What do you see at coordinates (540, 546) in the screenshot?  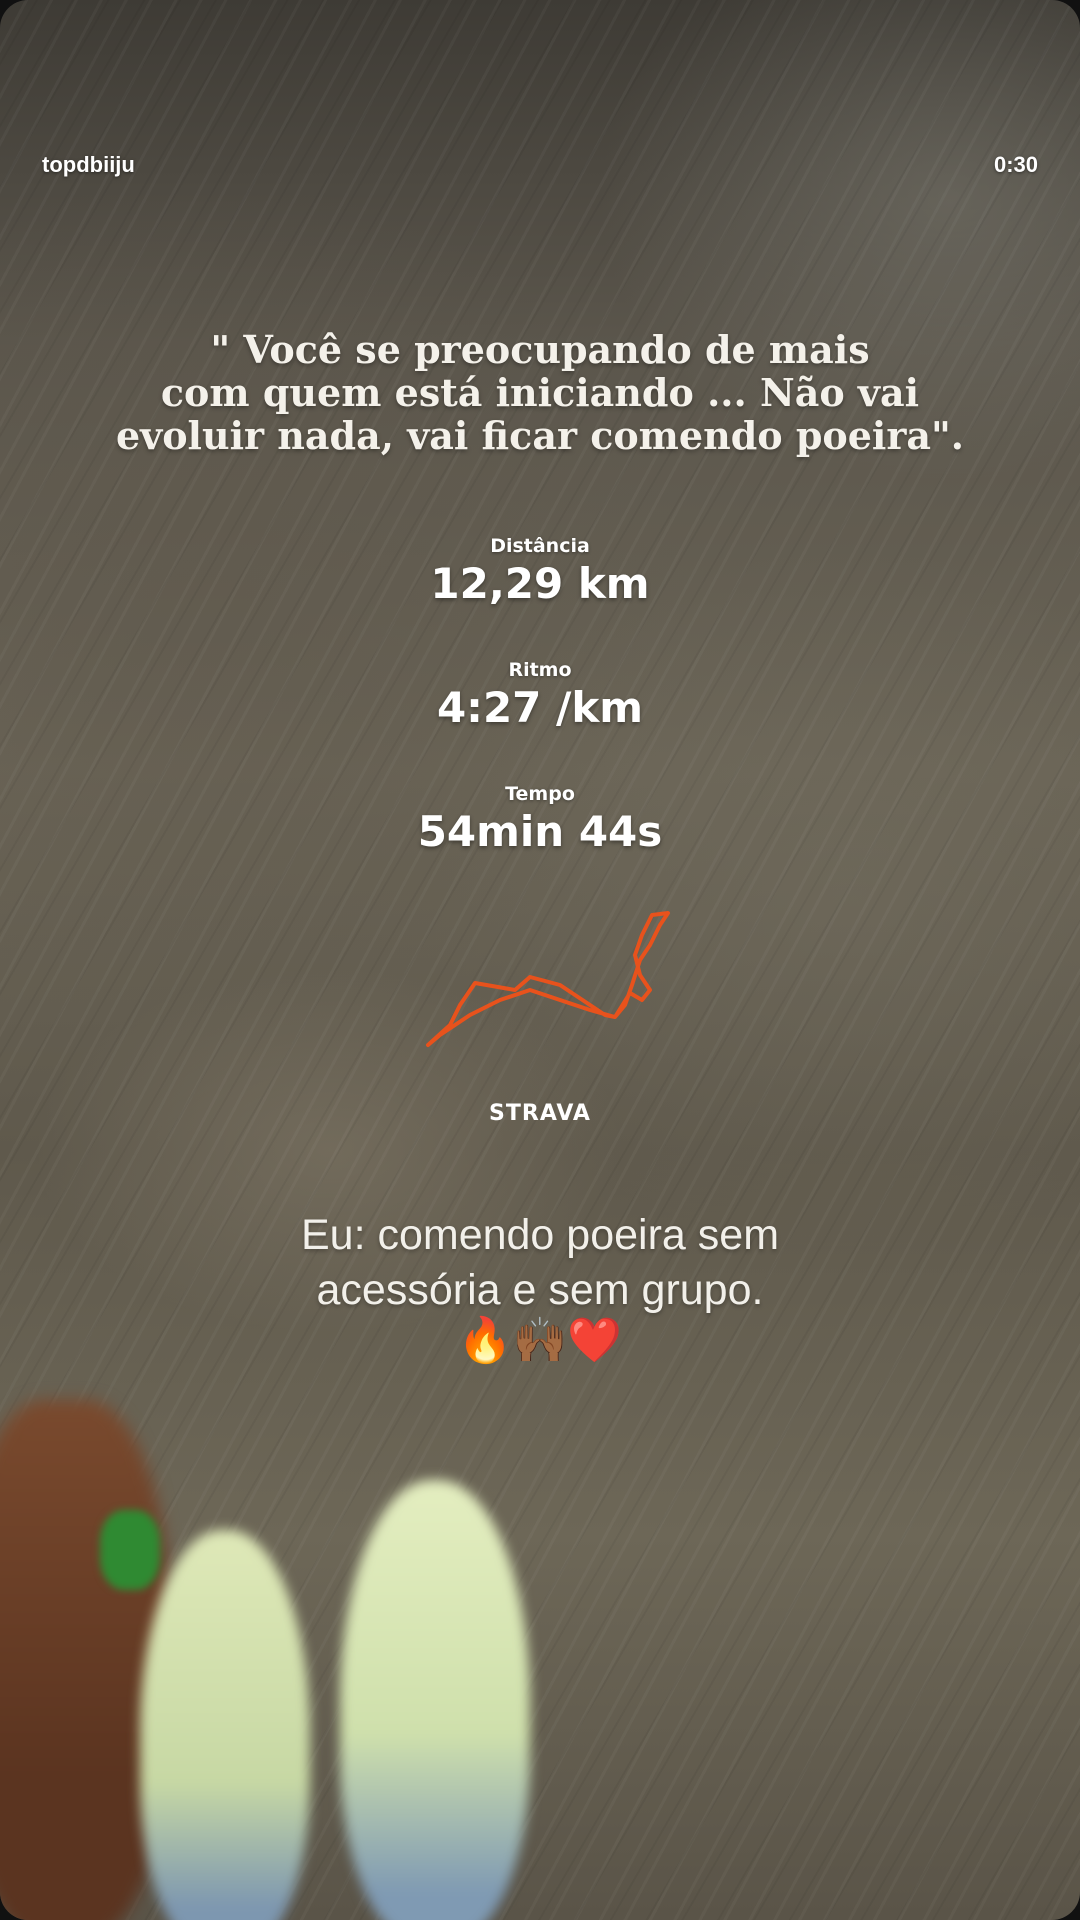 I see `stat-label: Distância` at bounding box center [540, 546].